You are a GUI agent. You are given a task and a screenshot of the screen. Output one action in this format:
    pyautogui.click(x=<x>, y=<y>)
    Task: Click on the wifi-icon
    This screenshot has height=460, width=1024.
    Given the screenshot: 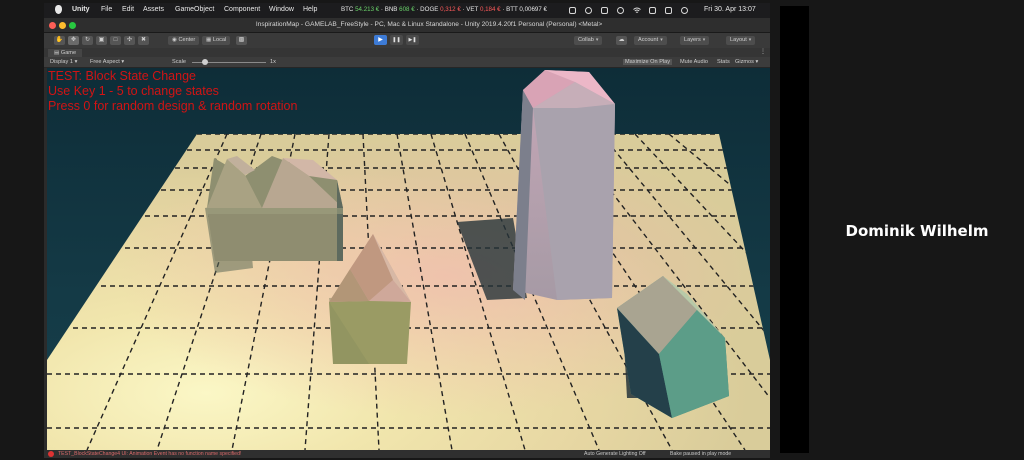 What is the action you would take?
    pyautogui.click(x=637, y=10)
    